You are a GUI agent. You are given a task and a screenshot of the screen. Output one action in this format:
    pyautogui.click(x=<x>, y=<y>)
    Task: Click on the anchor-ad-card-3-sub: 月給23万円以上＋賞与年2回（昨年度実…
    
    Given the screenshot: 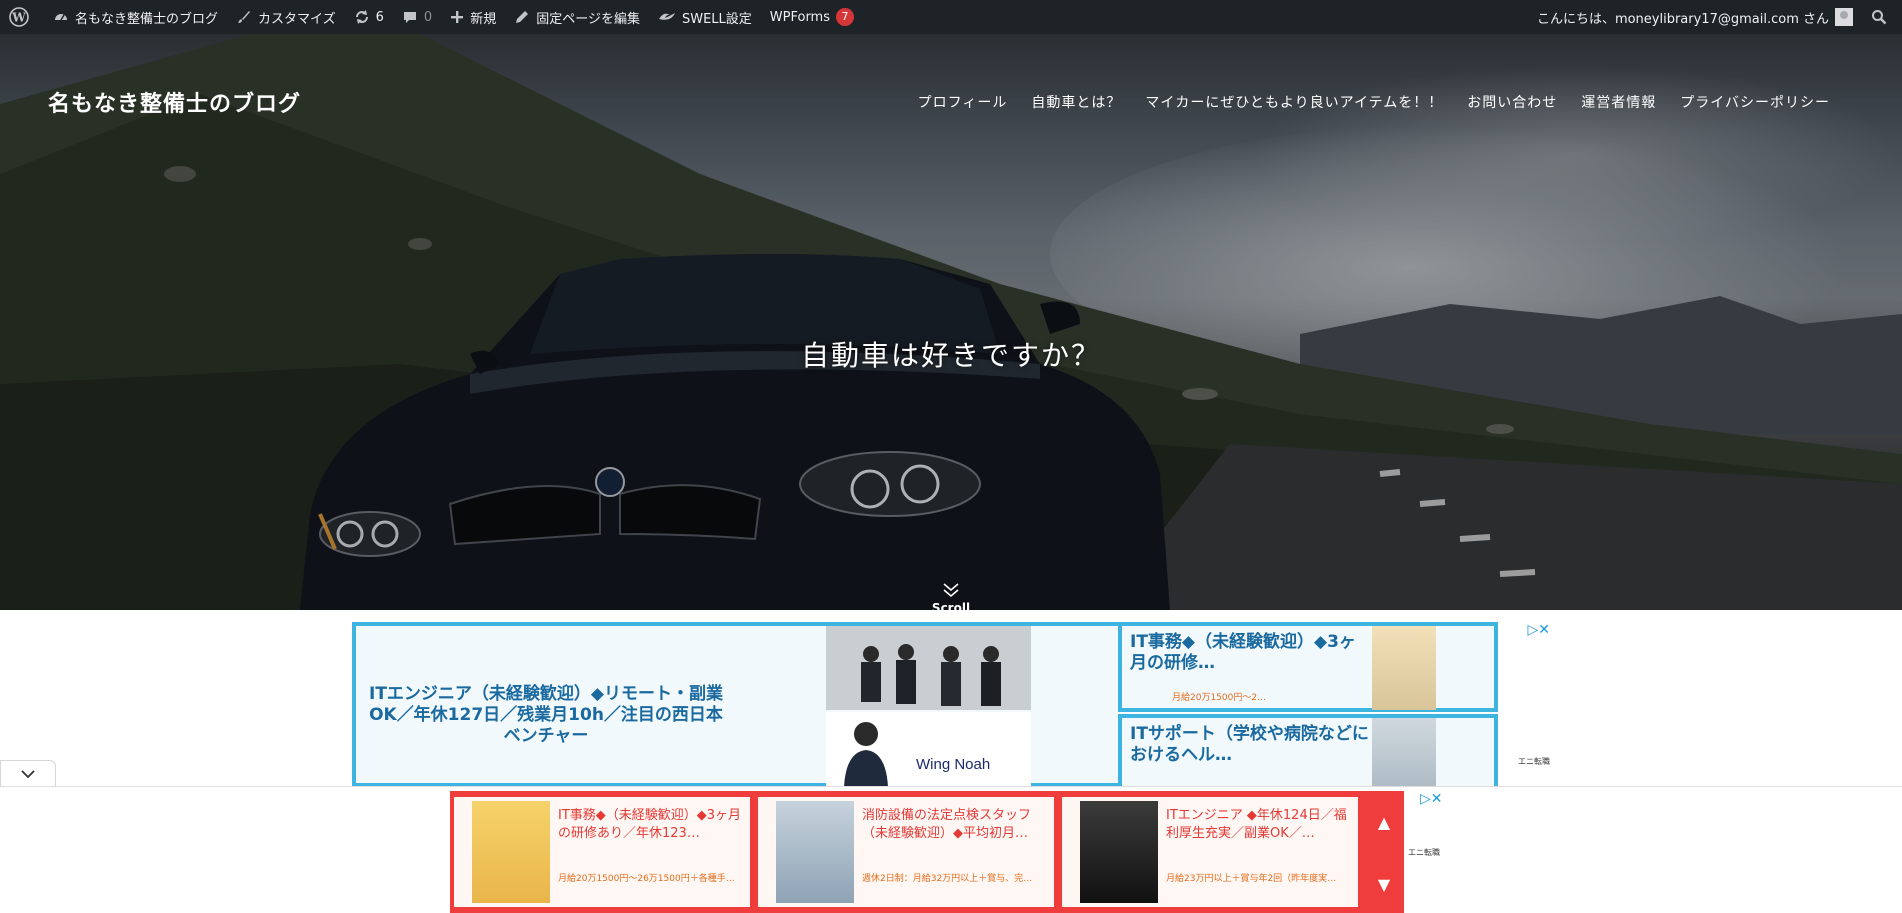 What is the action you would take?
    pyautogui.click(x=1251, y=879)
    